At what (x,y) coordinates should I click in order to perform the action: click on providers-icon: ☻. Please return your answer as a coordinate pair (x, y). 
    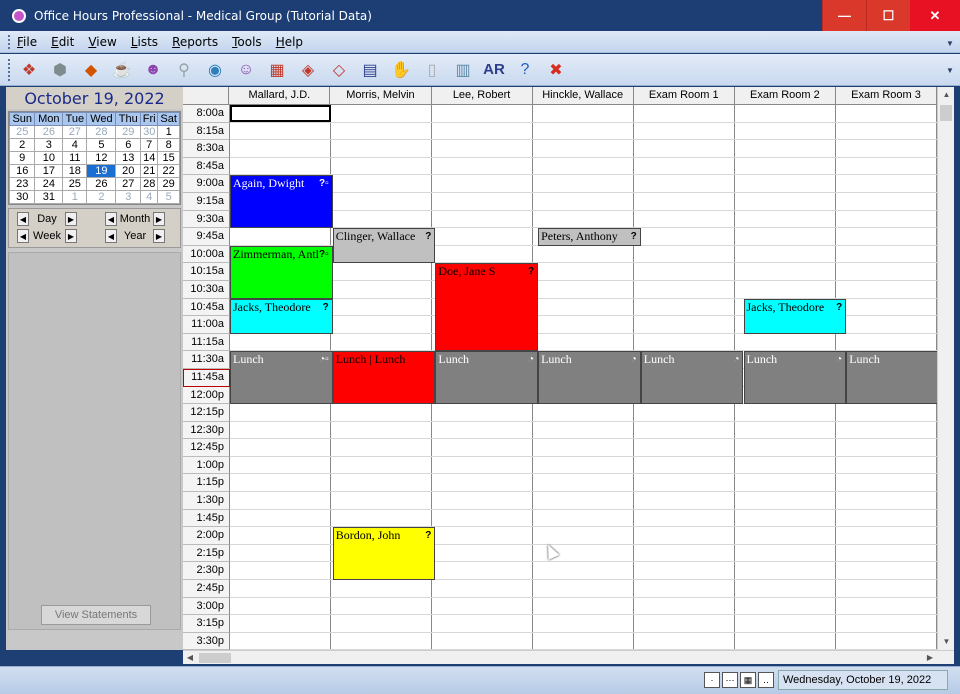
    Looking at the image, I should click on (153, 70).